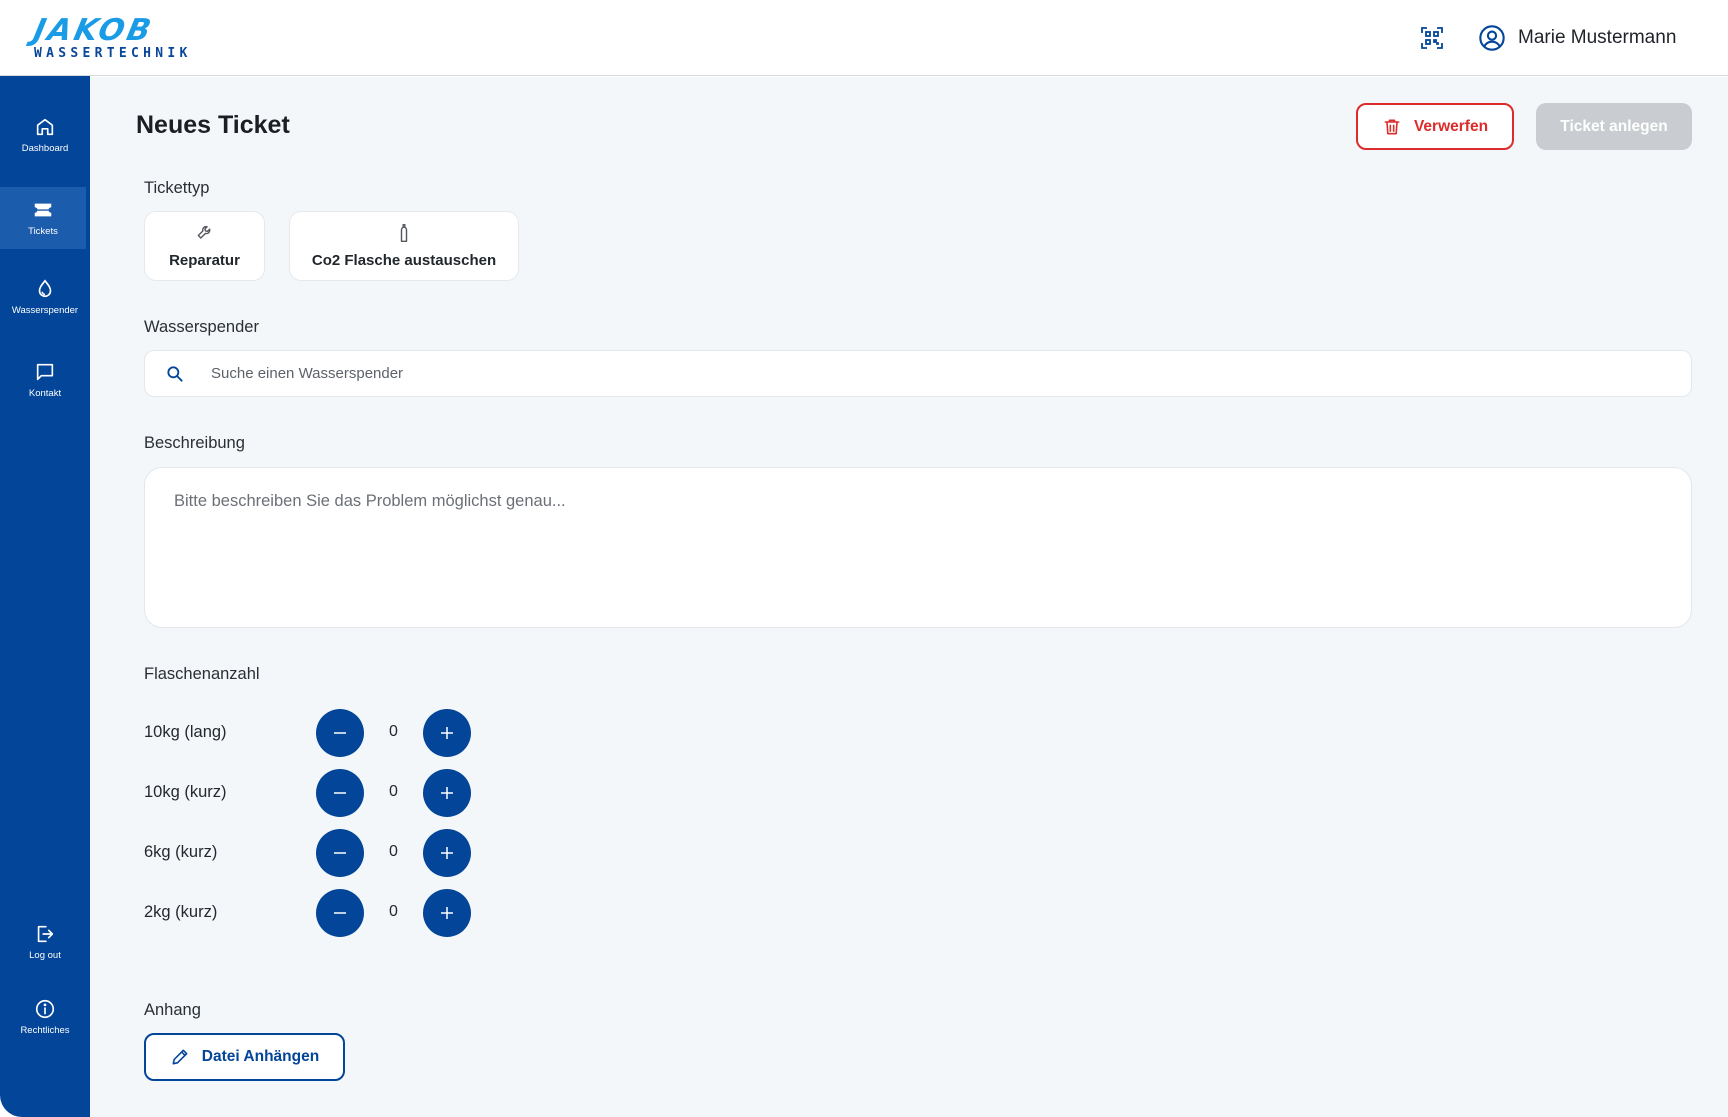 The width and height of the screenshot is (1728, 1117). Describe the element at coordinates (1492, 38) in the screenshot. I see `user-circle-icon` at that location.